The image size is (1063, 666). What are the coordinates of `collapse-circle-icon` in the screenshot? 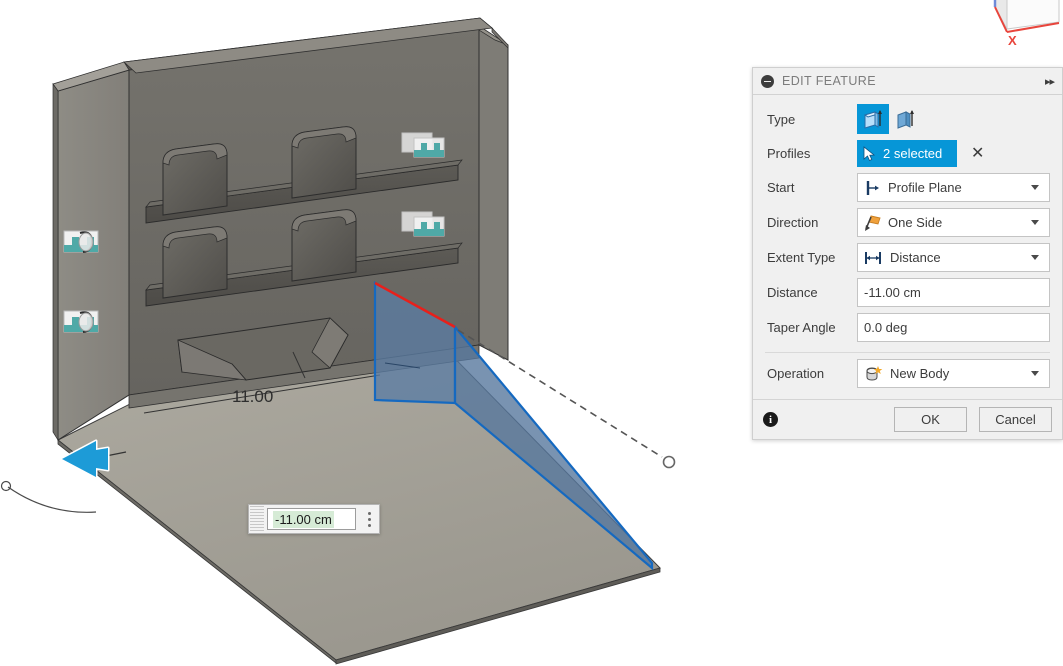 It's located at (767, 81).